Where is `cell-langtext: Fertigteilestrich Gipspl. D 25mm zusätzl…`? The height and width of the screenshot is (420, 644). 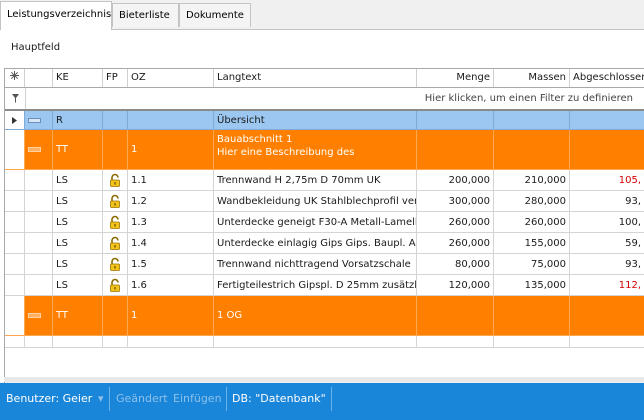 cell-langtext: Fertigteilestrich Gipspl. D 25mm zusätzl… is located at coordinates (315, 285).